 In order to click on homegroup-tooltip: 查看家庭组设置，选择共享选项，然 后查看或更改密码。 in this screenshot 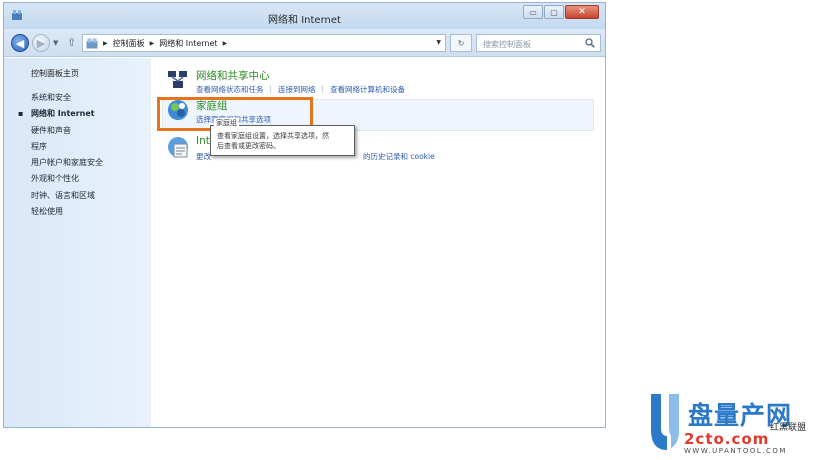, I will do `click(282, 140)`.